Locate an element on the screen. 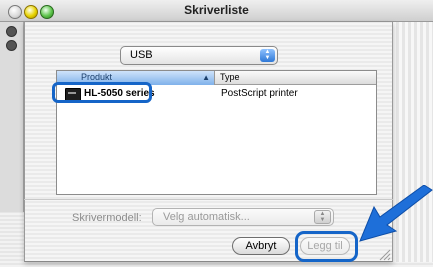 The width and height of the screenshot is (433, 267). column-header-product-label: Produkt is located at coordinates (97, 77).